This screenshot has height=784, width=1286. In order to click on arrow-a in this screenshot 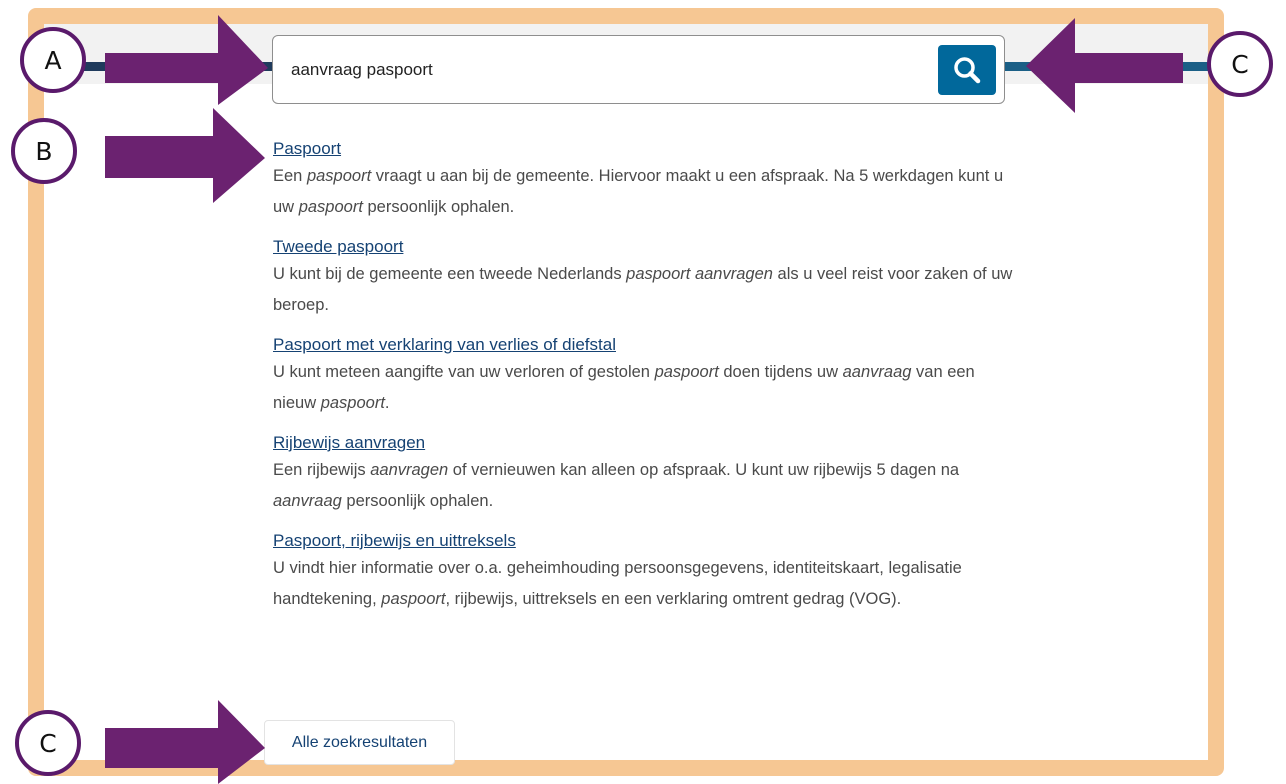, I will do `click(186, 60)`.